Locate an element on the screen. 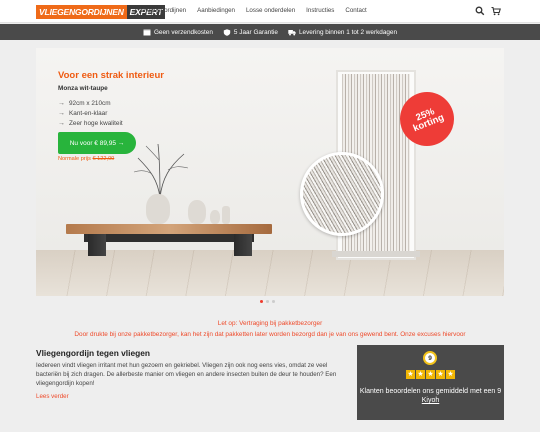 This screenshot has height=432, width=540. hero-feature-text: Kant-en-klaar is located at coordinates (88, 113).